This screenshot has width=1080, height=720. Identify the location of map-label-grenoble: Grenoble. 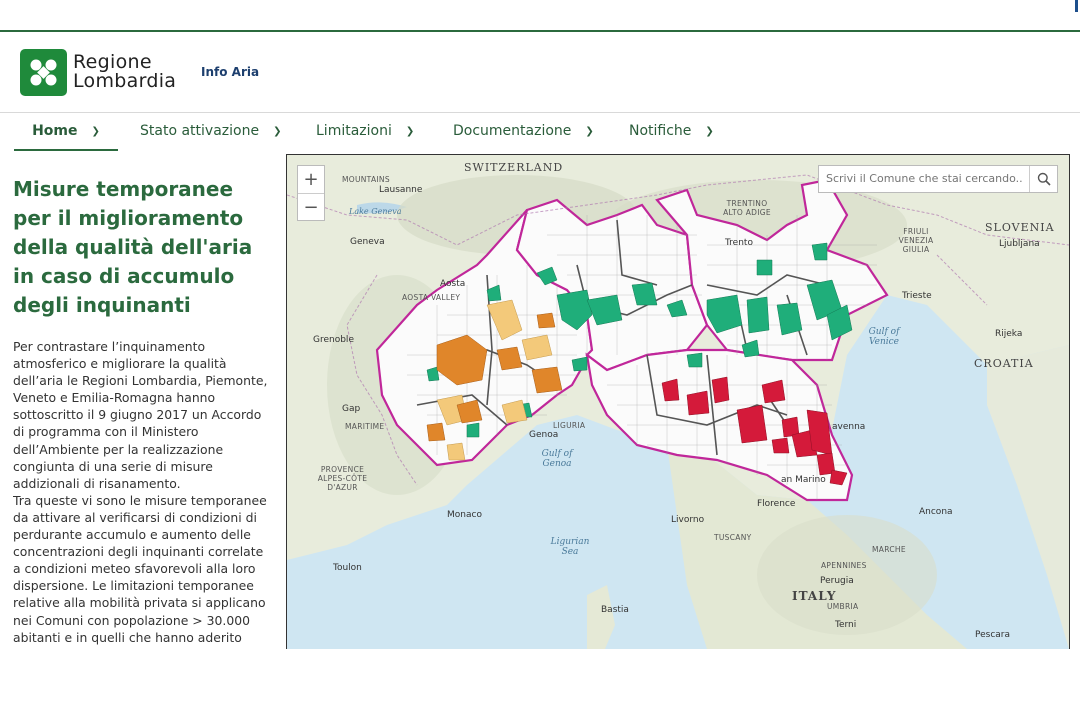
(333, 340).